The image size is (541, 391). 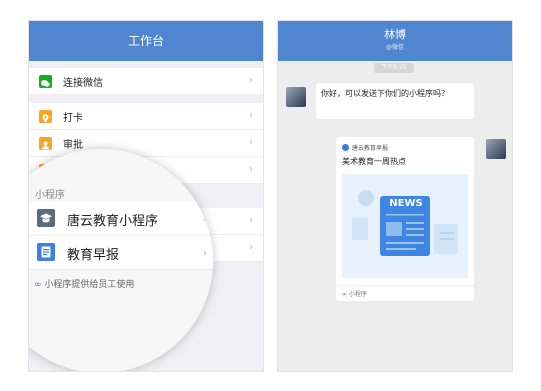 I want to click on mini-program-item-tangyun: 唐云教育小程序 ›, so click(x=121, y=219).